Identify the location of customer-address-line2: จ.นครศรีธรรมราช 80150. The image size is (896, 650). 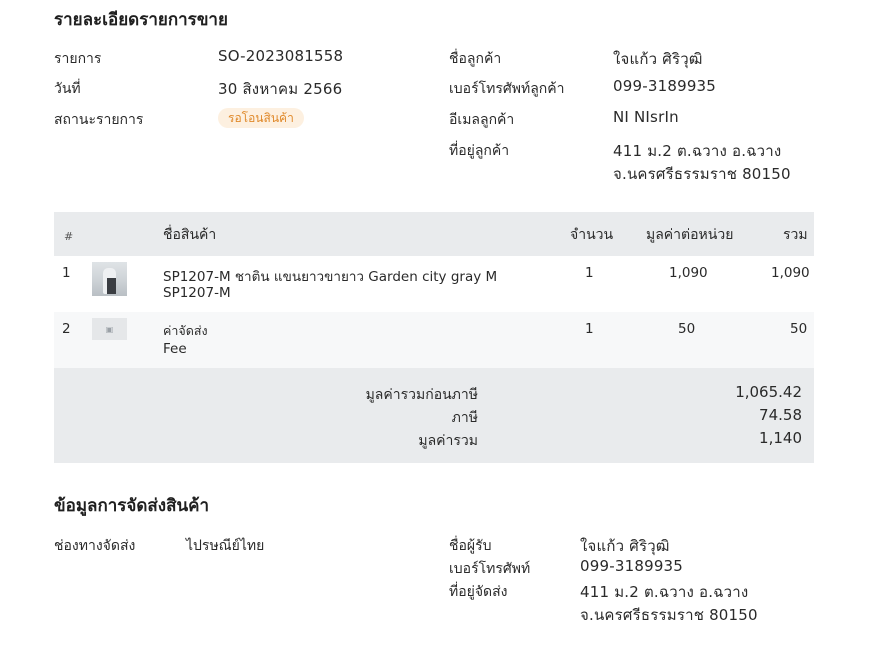
(702, 174).